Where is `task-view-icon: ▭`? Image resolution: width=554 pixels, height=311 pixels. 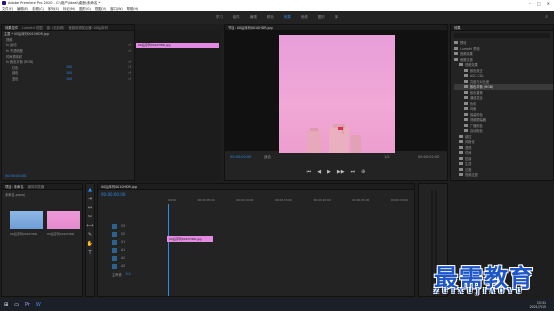
task-view-icon: ▭ is located at coordinates (16, 305).